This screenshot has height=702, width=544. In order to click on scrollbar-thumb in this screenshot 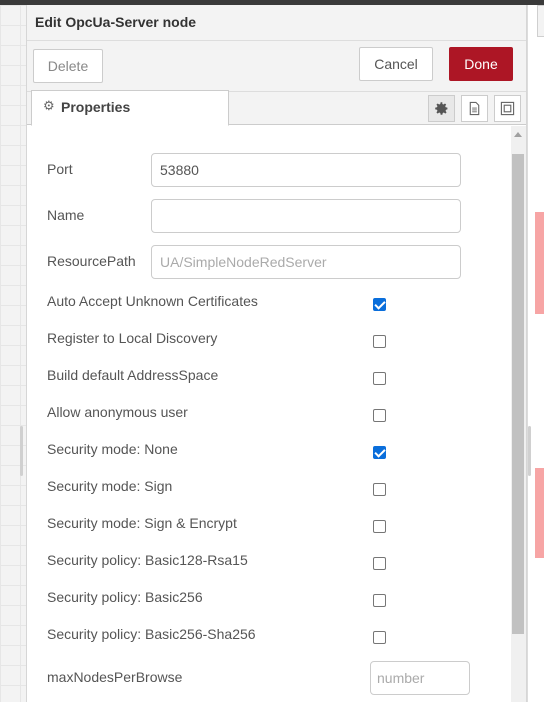, I will do `click(518, 394)`.